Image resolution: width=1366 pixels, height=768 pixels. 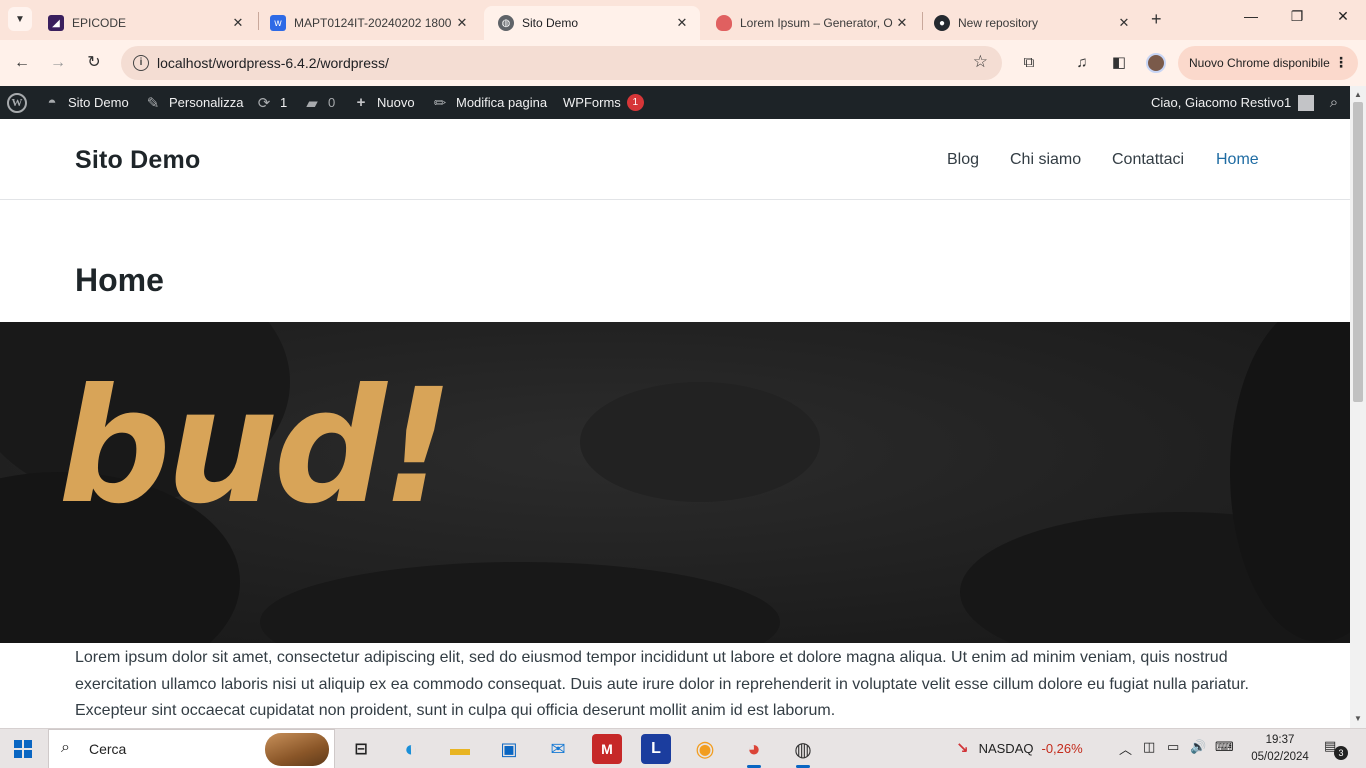 What do you see at coordinates (271, 102) in the screenshot?
I see `admin-bar-updates-link: ⟳ 1` at bounding box center [271, 102].